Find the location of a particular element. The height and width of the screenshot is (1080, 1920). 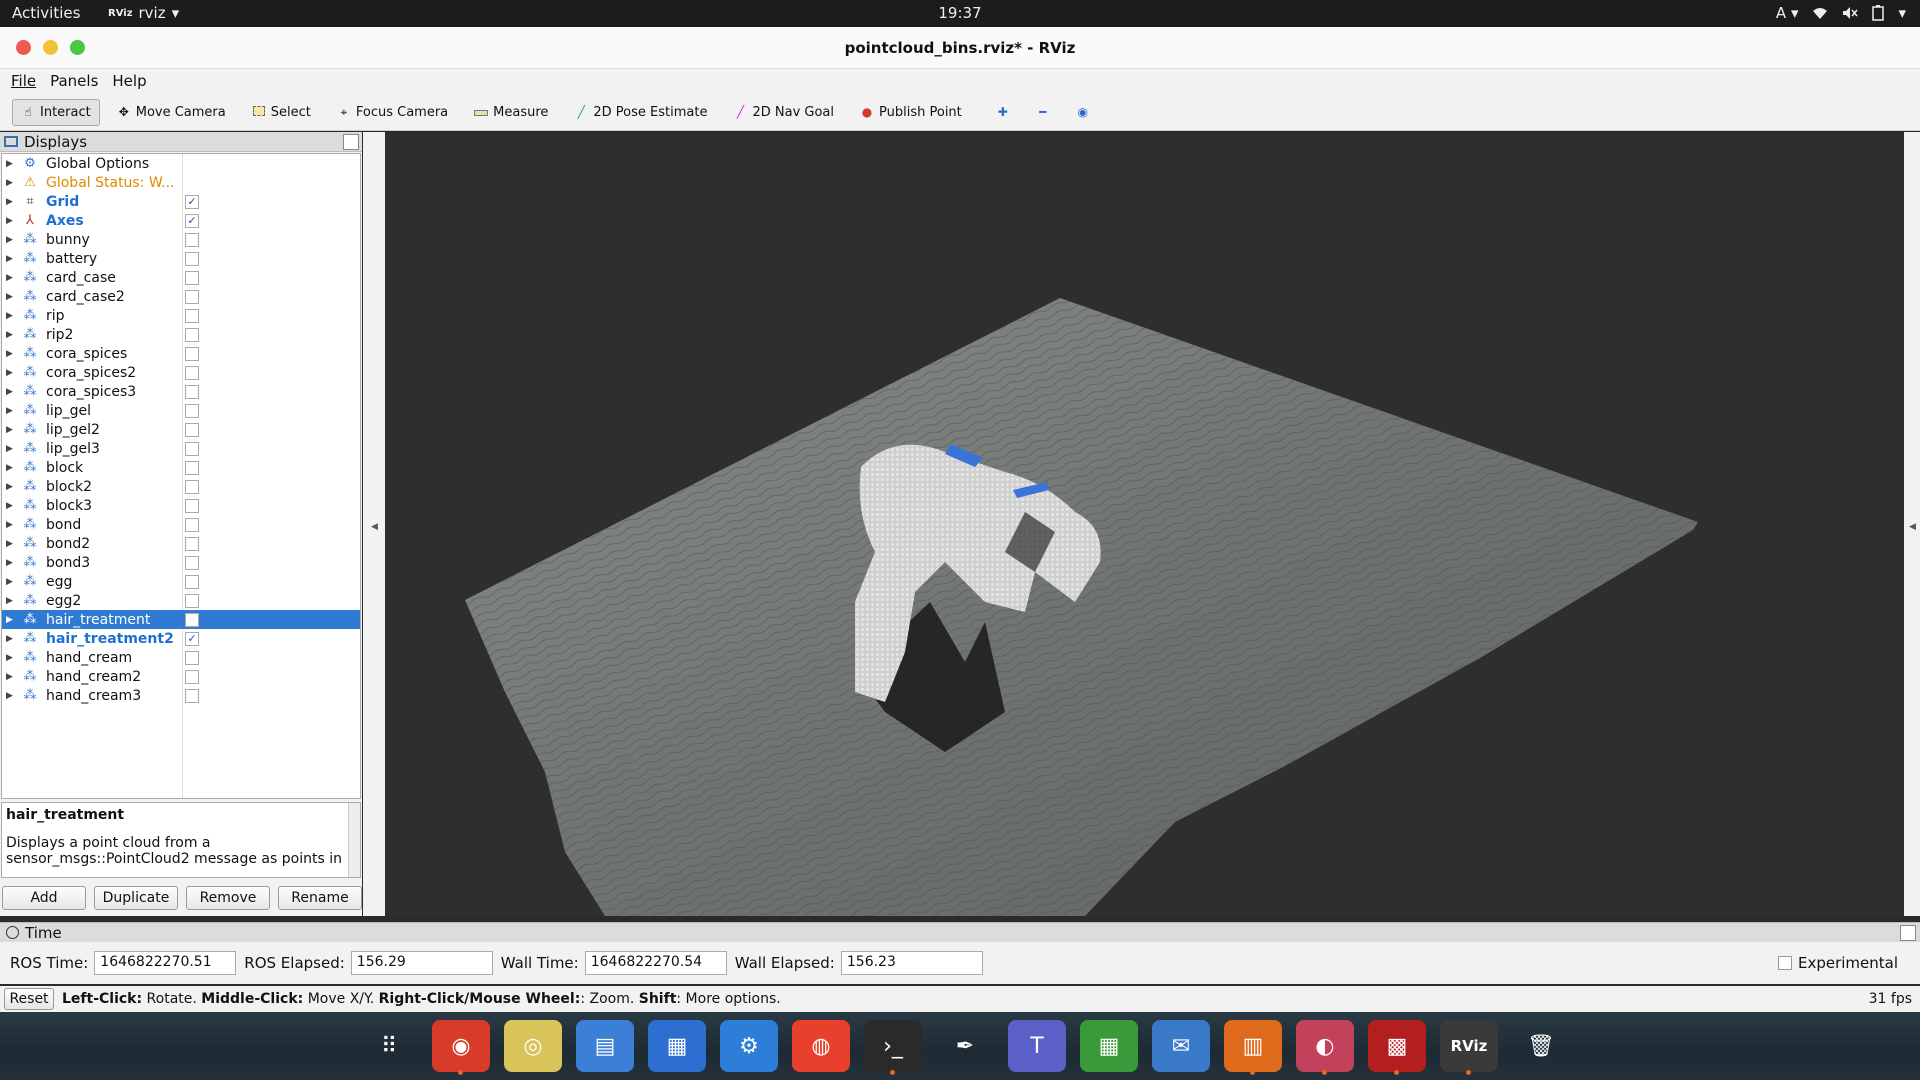

wall-elapsed-field: 156.23 is located at coordinates (911, 963).